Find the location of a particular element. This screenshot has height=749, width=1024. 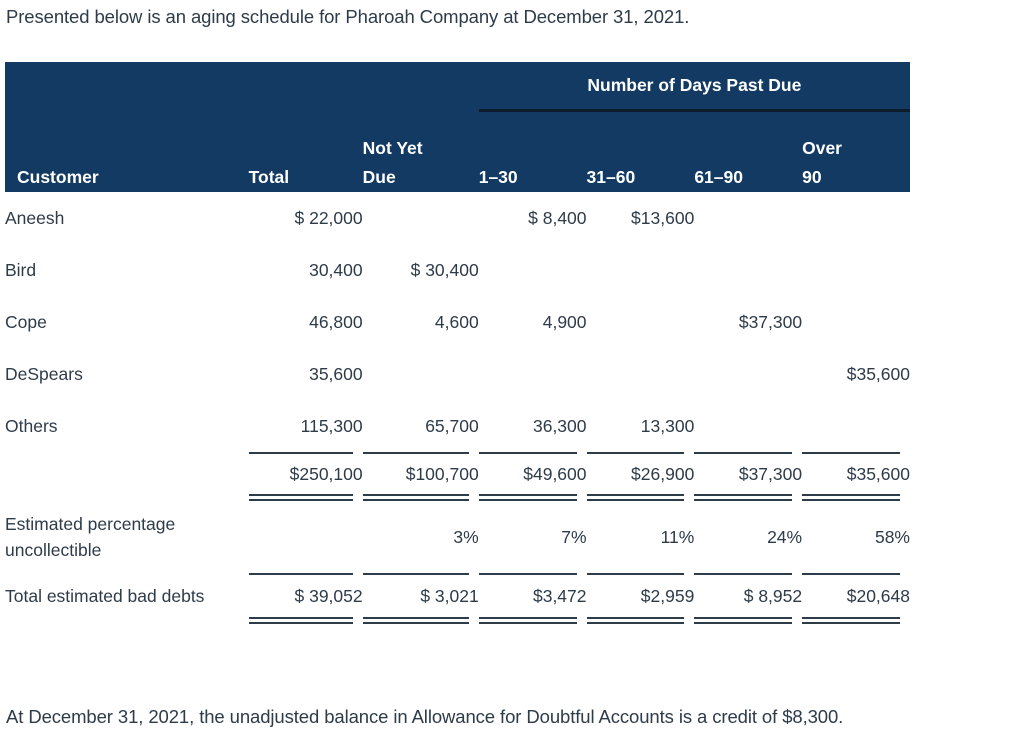

cell-61-90: $ 8,952 is located at coordinates (773, 595).